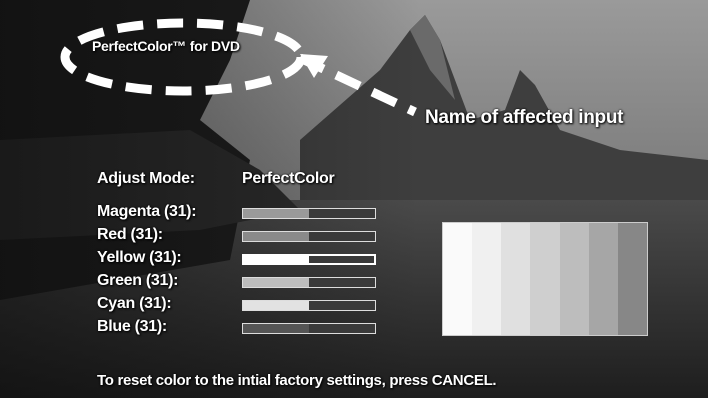 This screenshot has height=398, width=708. Describe the element at coordinates (166, 46) in the screenshot. I see `input-name-label: PerfectColor™ for DVD` at that location.